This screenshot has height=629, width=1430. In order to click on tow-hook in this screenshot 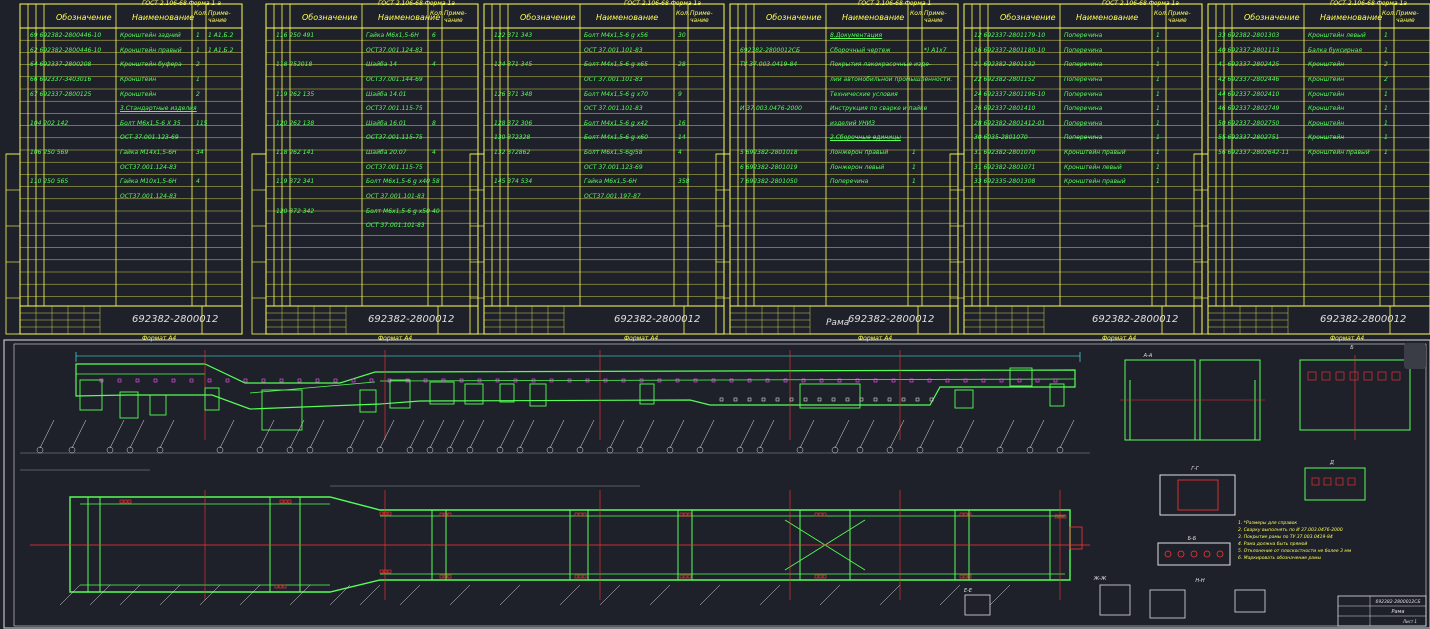, I will do `click(1076, 538)`.